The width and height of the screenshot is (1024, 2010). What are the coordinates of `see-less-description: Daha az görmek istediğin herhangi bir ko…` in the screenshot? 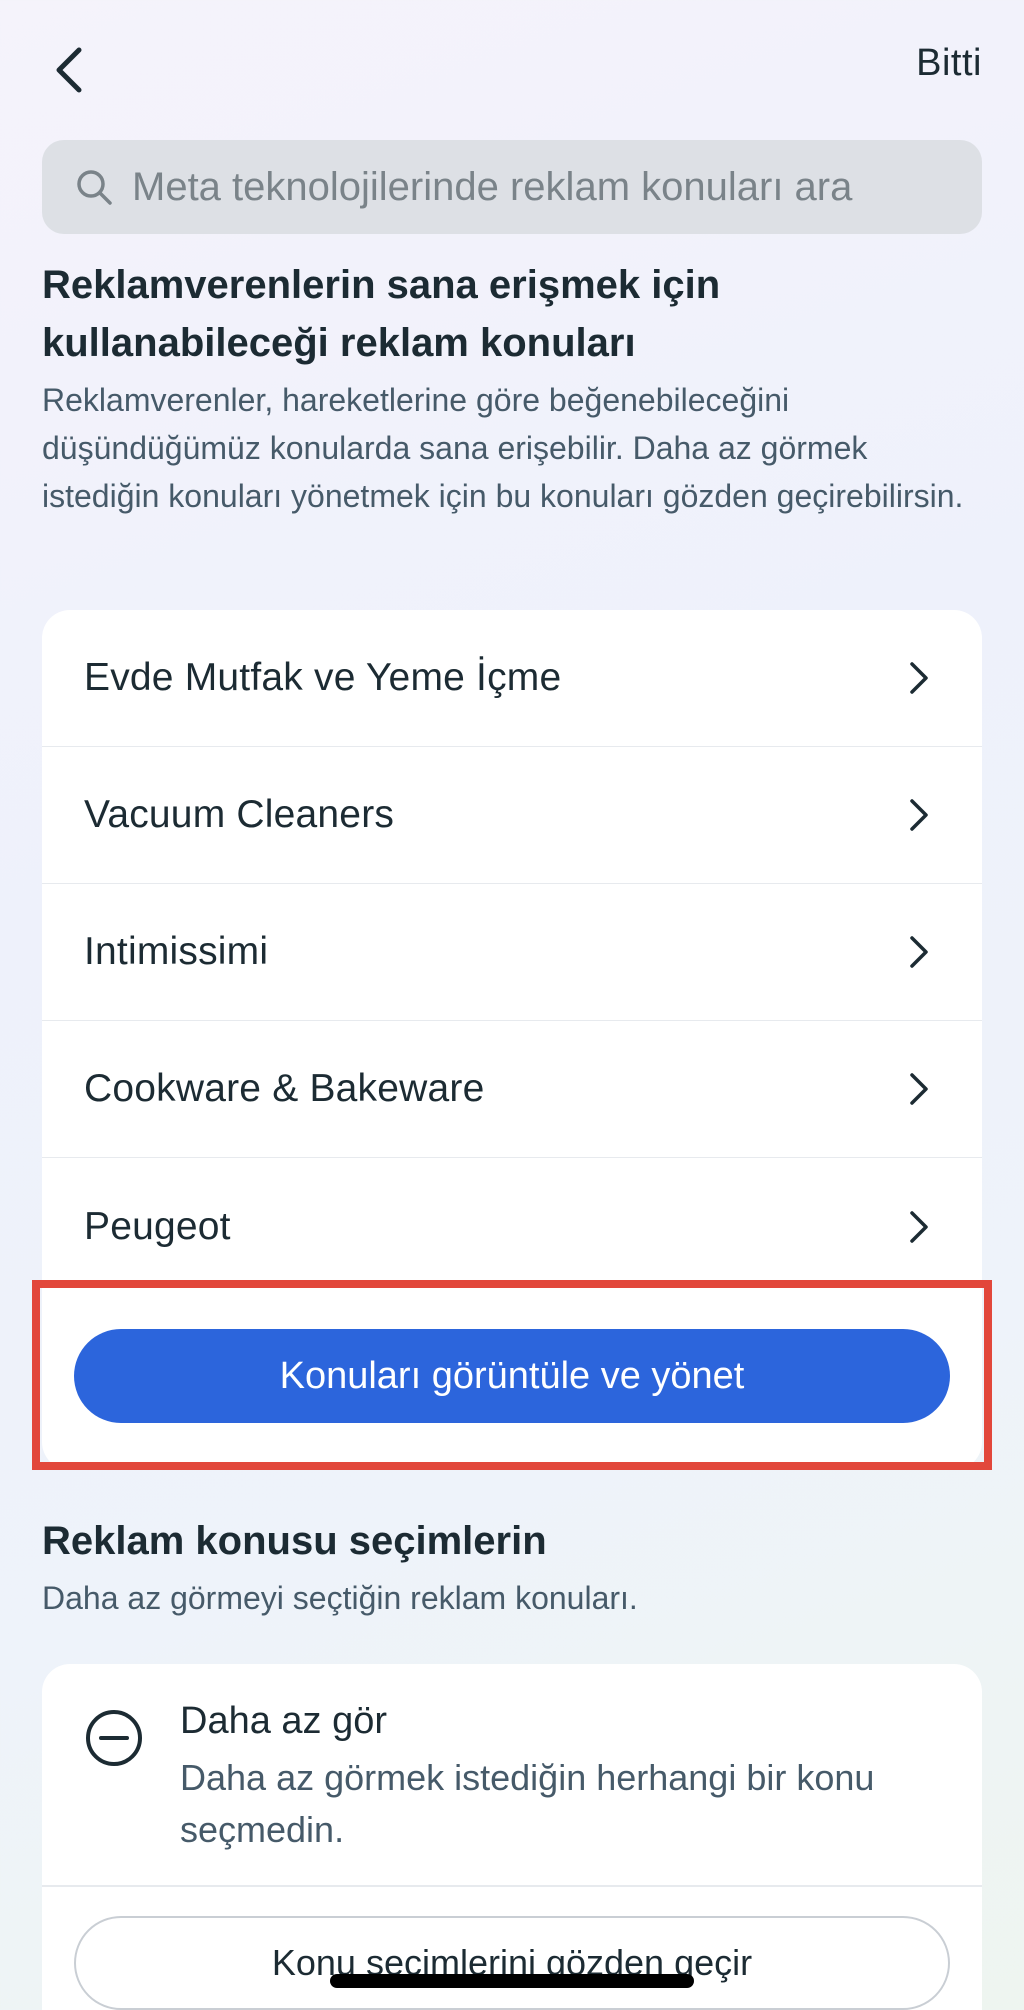 It's located at (527, 1803).